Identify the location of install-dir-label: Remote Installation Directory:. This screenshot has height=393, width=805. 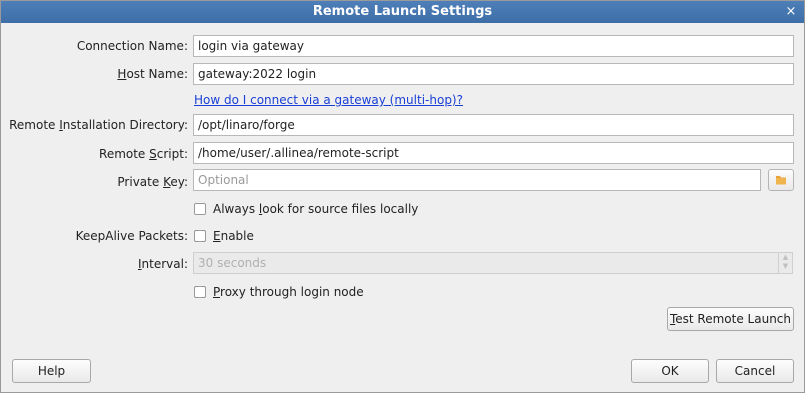
(98, 125).